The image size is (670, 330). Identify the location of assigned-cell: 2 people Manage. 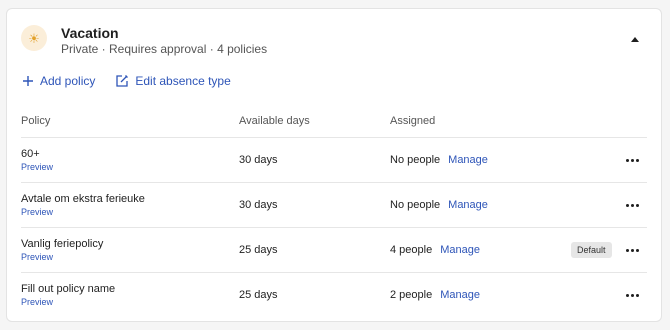
(435, 295).